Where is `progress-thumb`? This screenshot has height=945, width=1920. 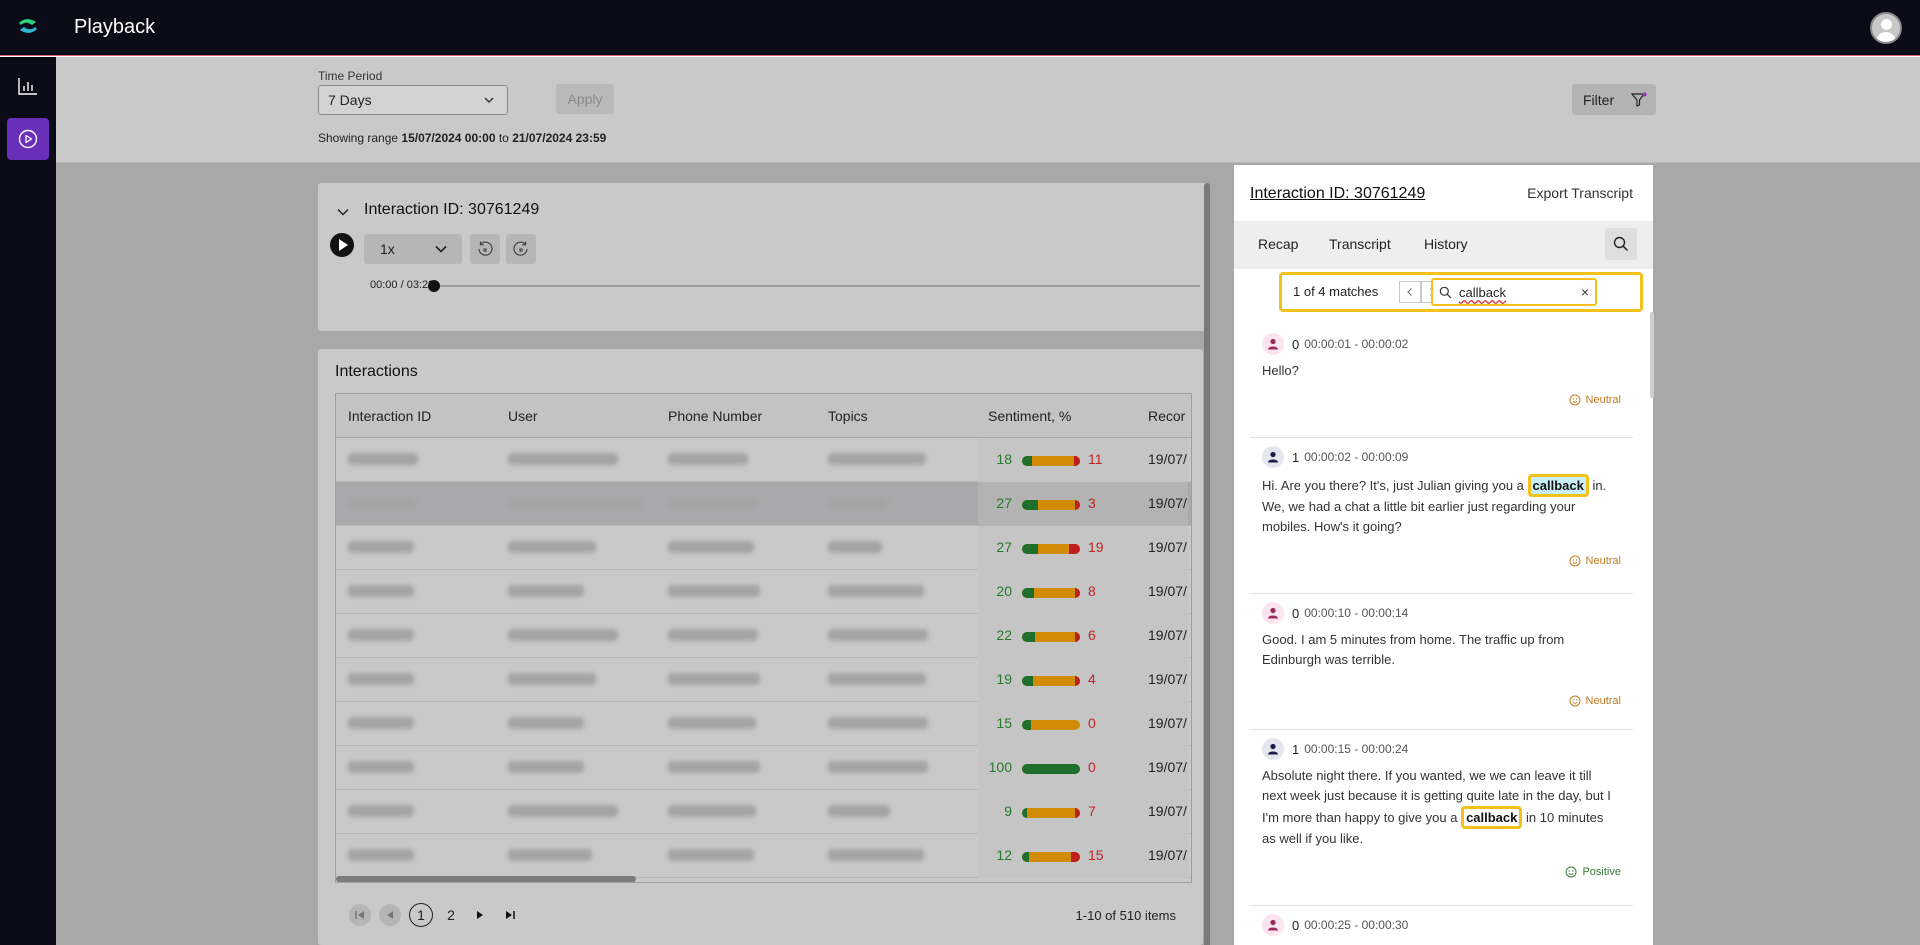
progress-thumb is located at coordinates (434, 286).